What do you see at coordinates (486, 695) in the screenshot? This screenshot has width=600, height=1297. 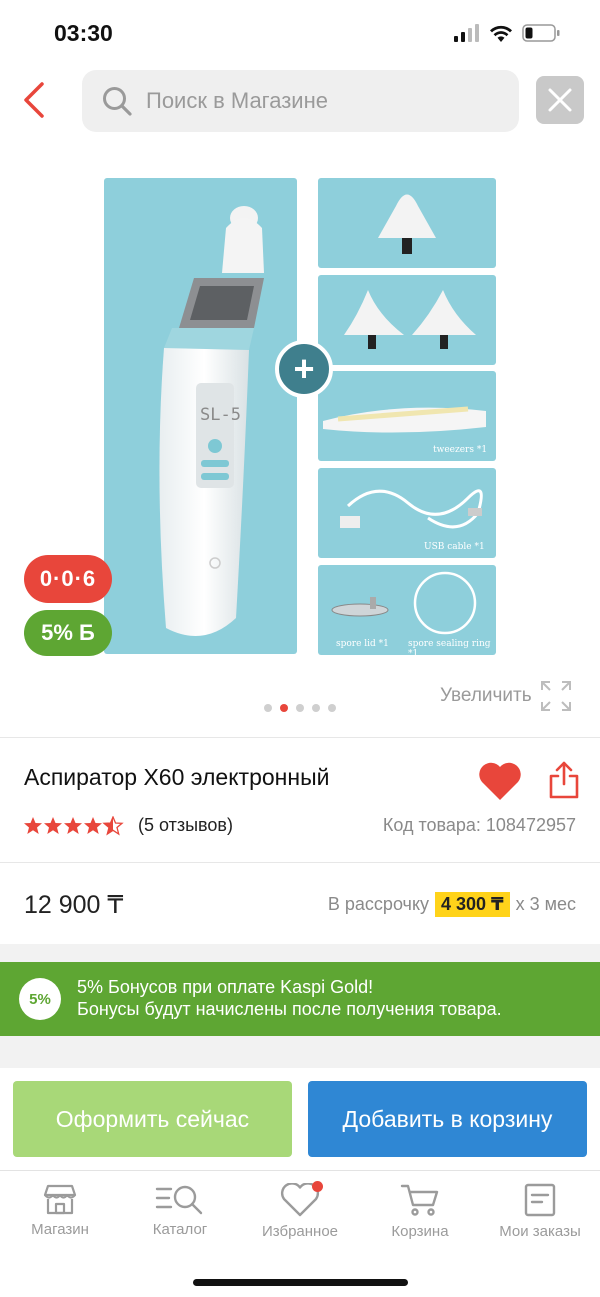 I see `zoom-label: Увеличить` at bounding box center [486, 695].